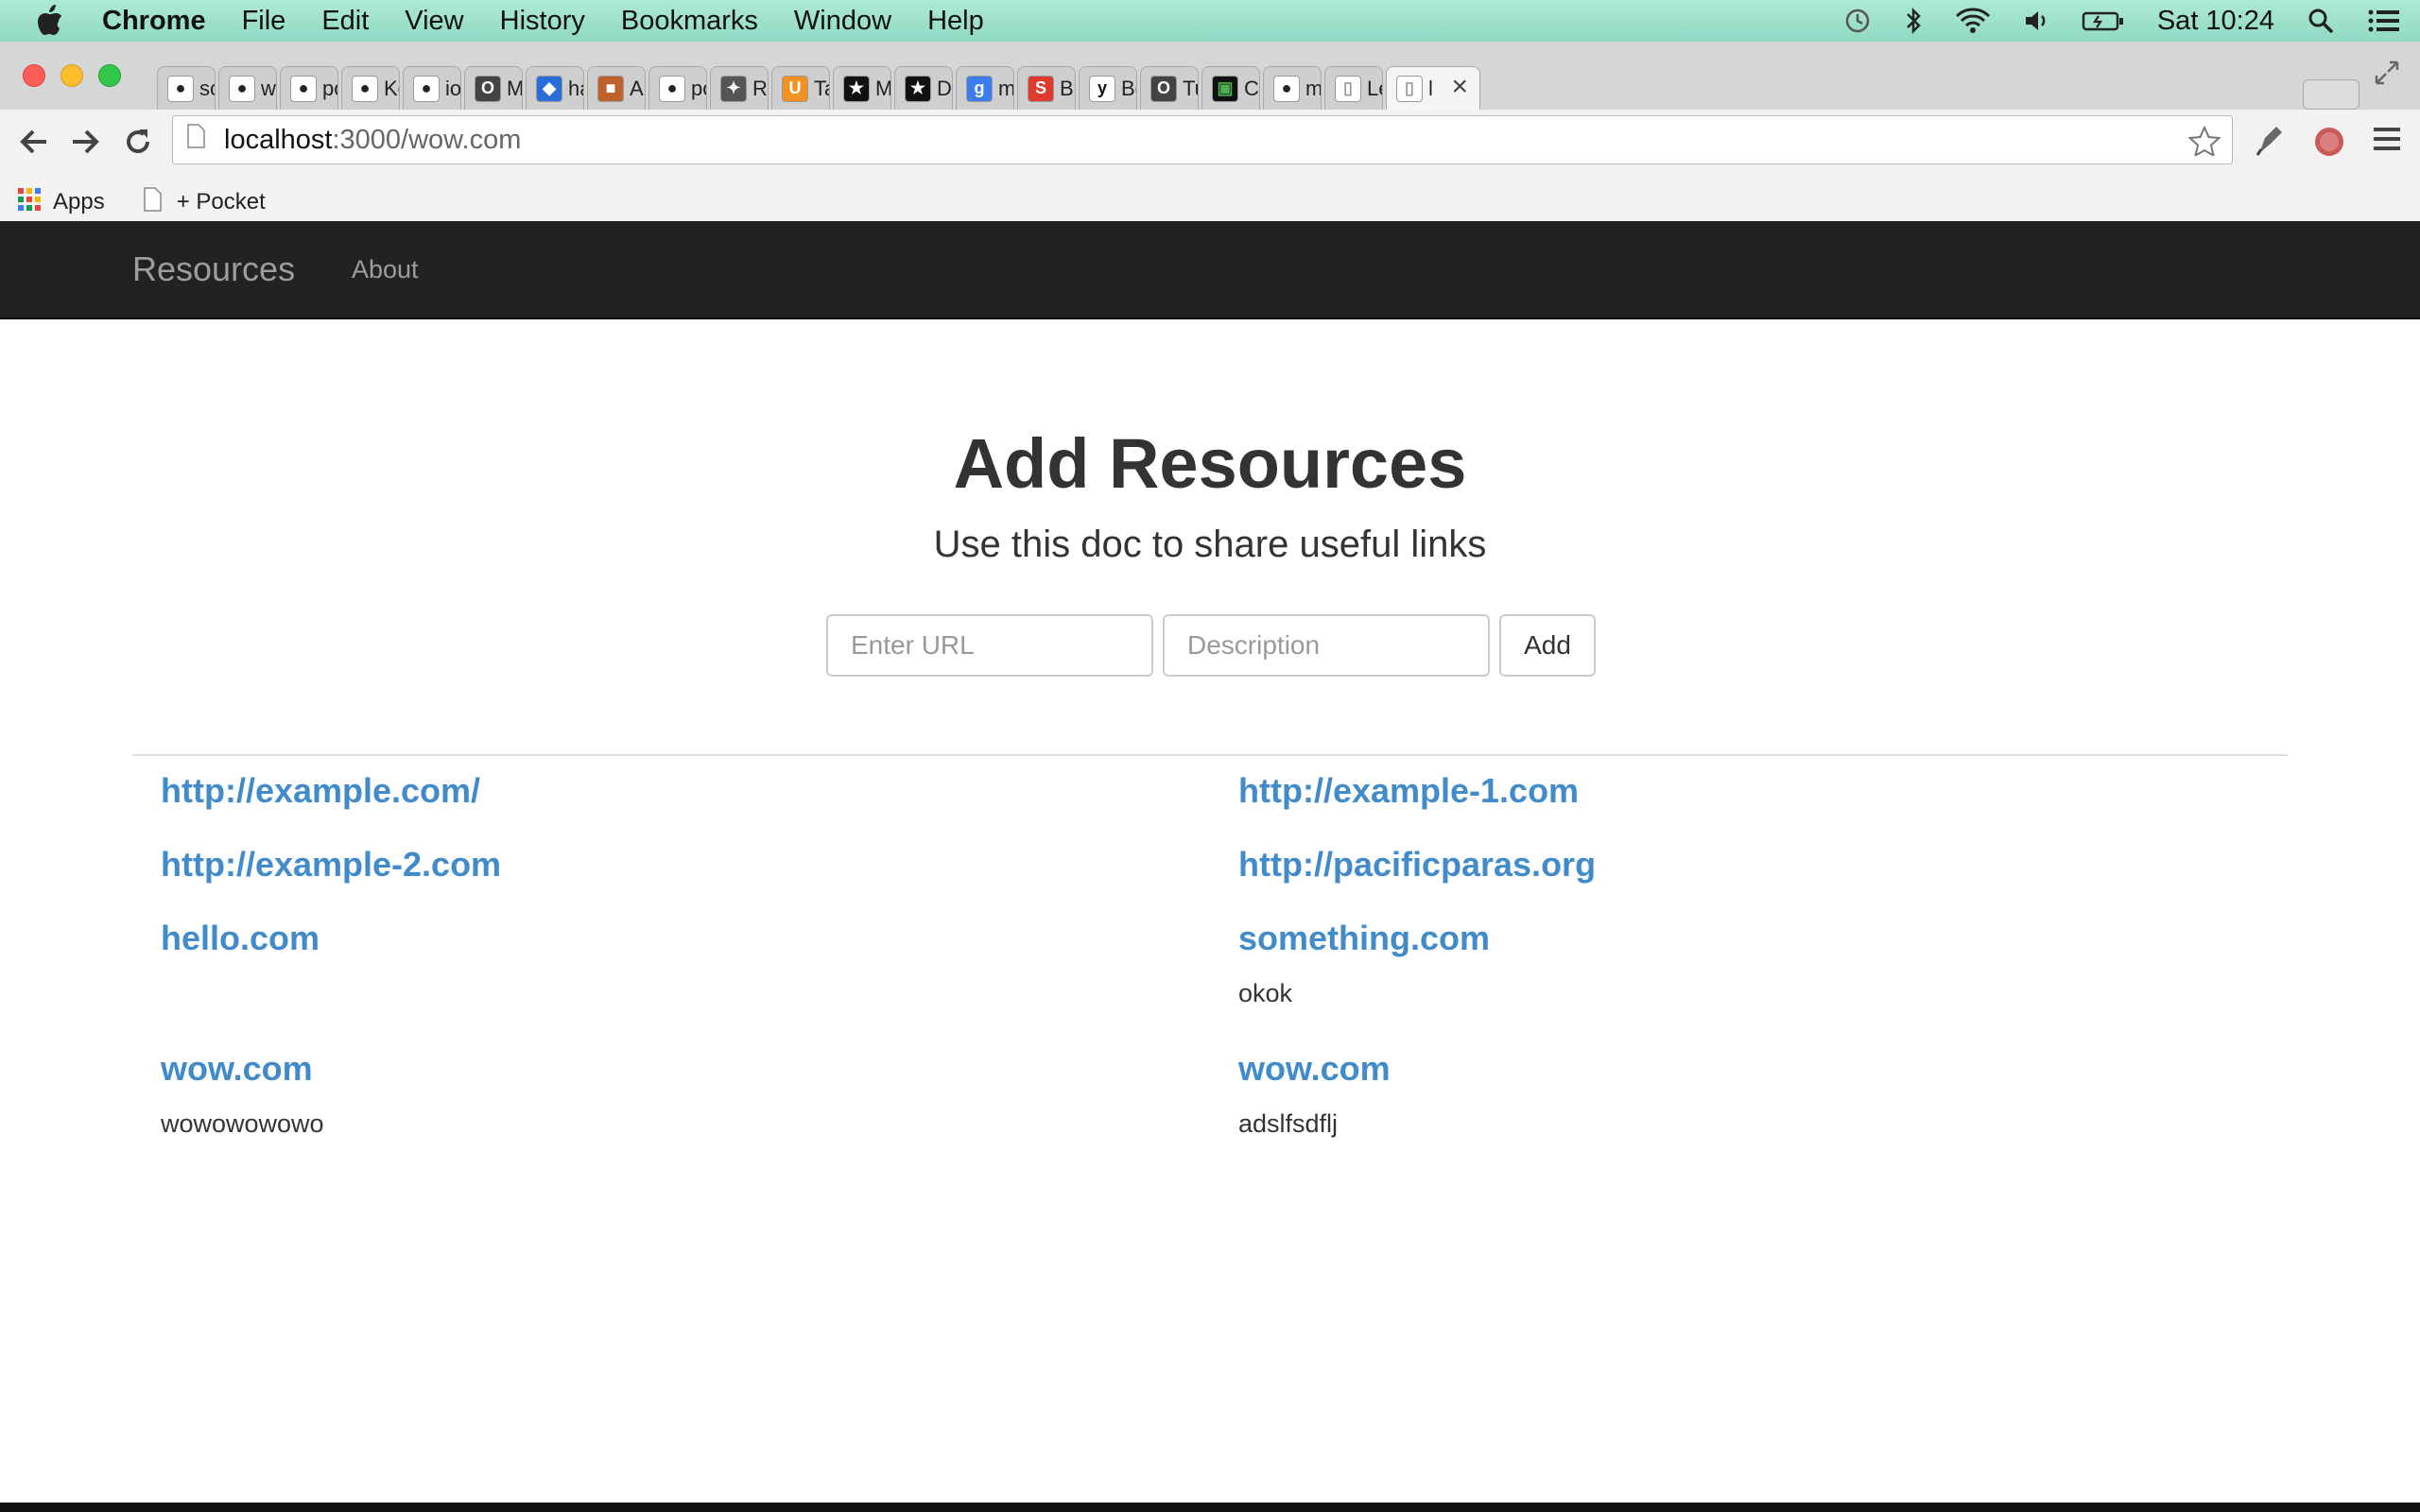 This screenshot has width=2420, height=1512. Describe the element at coordinates (1433, 88) in the screenshot. I see `tab-active: ▯ l ×` at that location.